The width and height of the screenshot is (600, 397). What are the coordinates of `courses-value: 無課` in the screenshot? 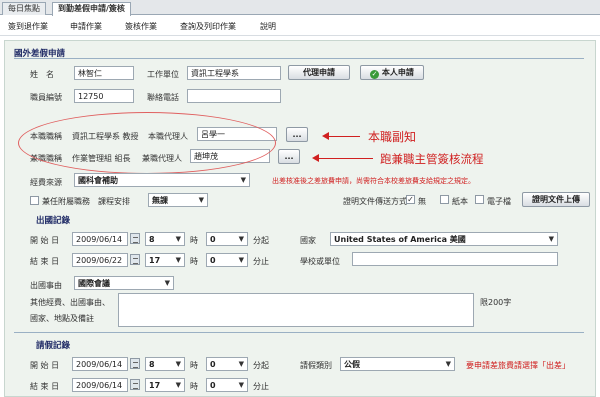 It's located at (160, 200).